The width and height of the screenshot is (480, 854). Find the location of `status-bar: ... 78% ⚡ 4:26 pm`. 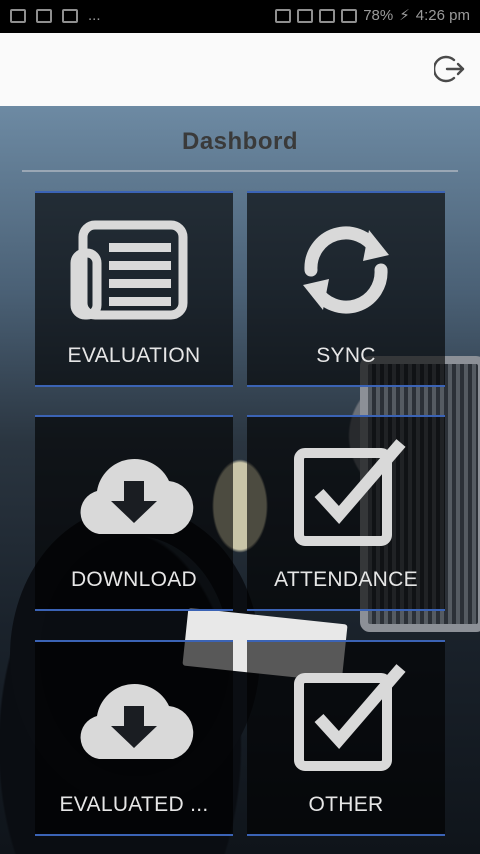

status-bar: ... 78% ⚡ 4:26 pm is located at coordinates (240, 16).